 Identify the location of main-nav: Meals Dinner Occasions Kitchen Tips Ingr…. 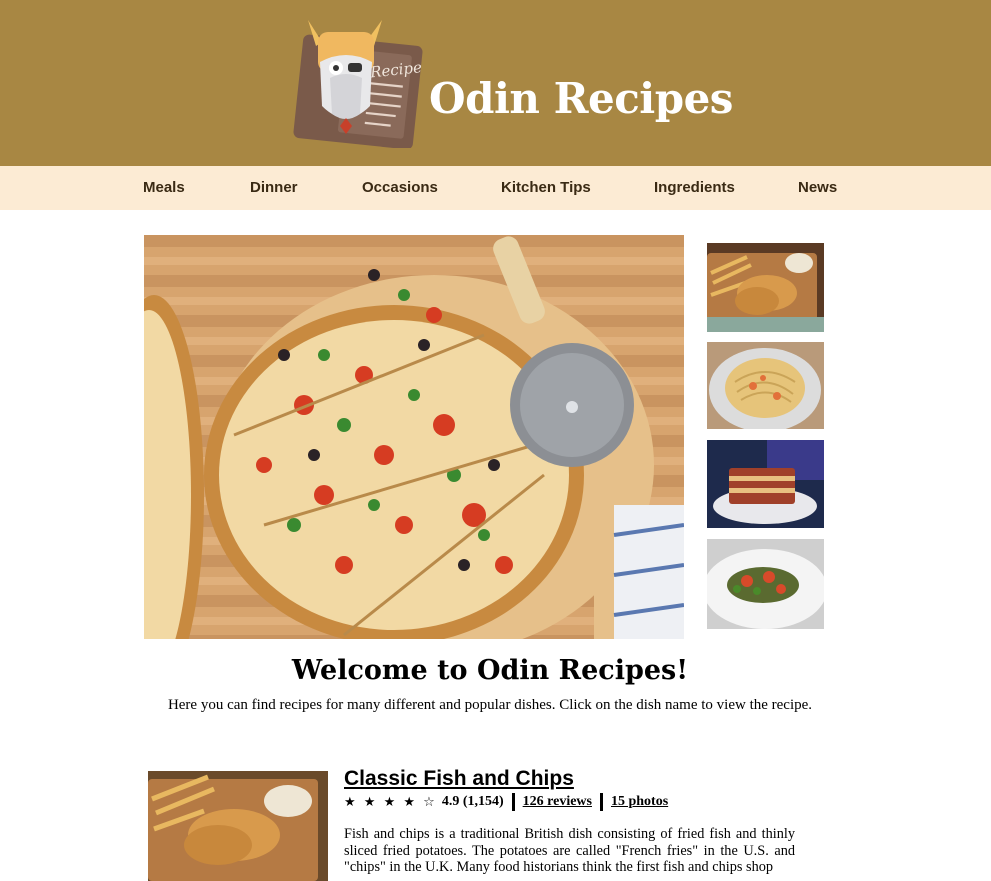
(495, 188).